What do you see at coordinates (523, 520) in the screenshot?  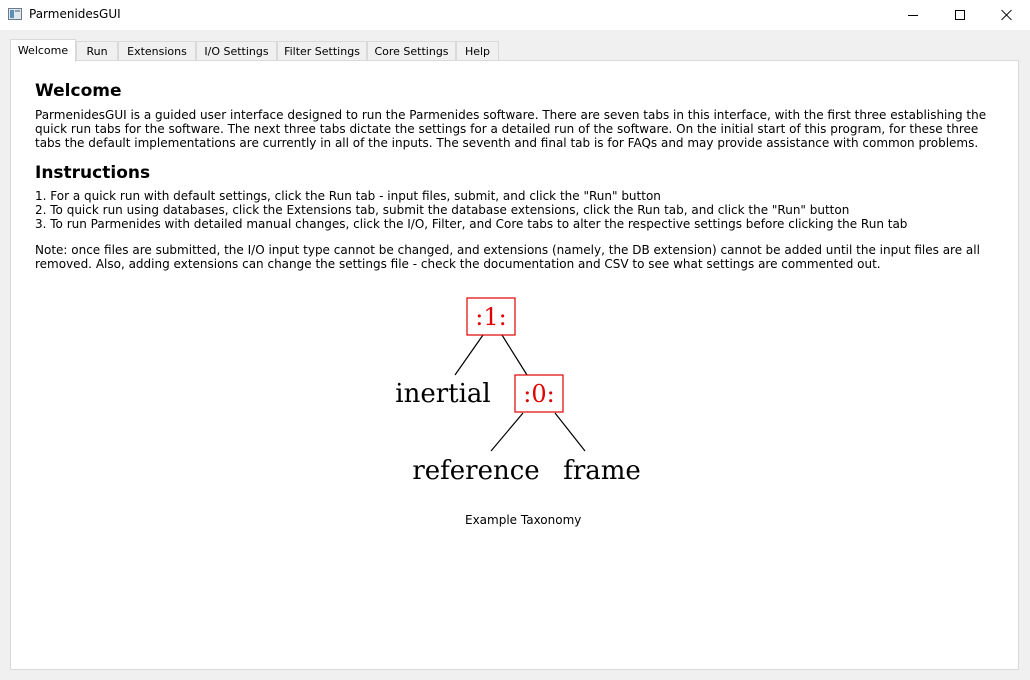 I see `taxonomy-caption: Example Taxonomy` at bounding box center [523, 520].